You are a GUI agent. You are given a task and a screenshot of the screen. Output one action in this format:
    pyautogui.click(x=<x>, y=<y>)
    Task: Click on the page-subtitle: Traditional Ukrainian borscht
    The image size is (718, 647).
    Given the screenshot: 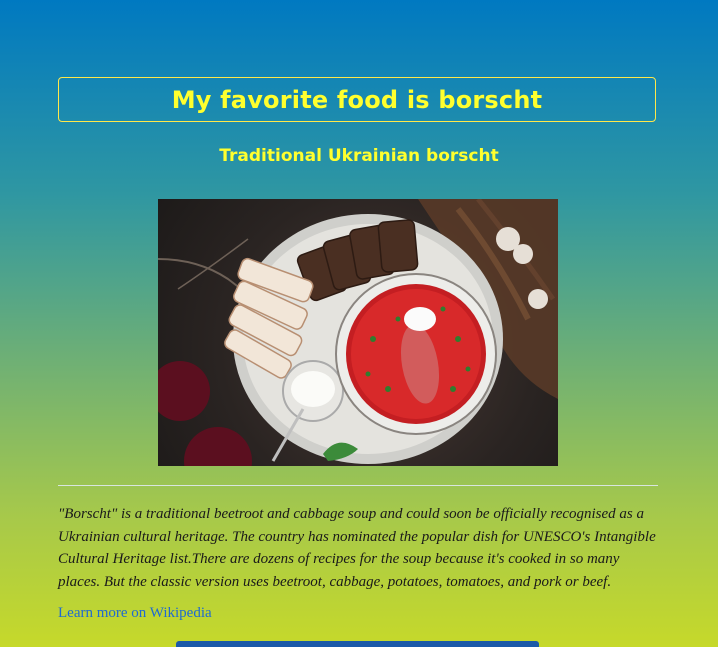 What is the action you would take?
    pyautogui.click(x=359, y=156)
    